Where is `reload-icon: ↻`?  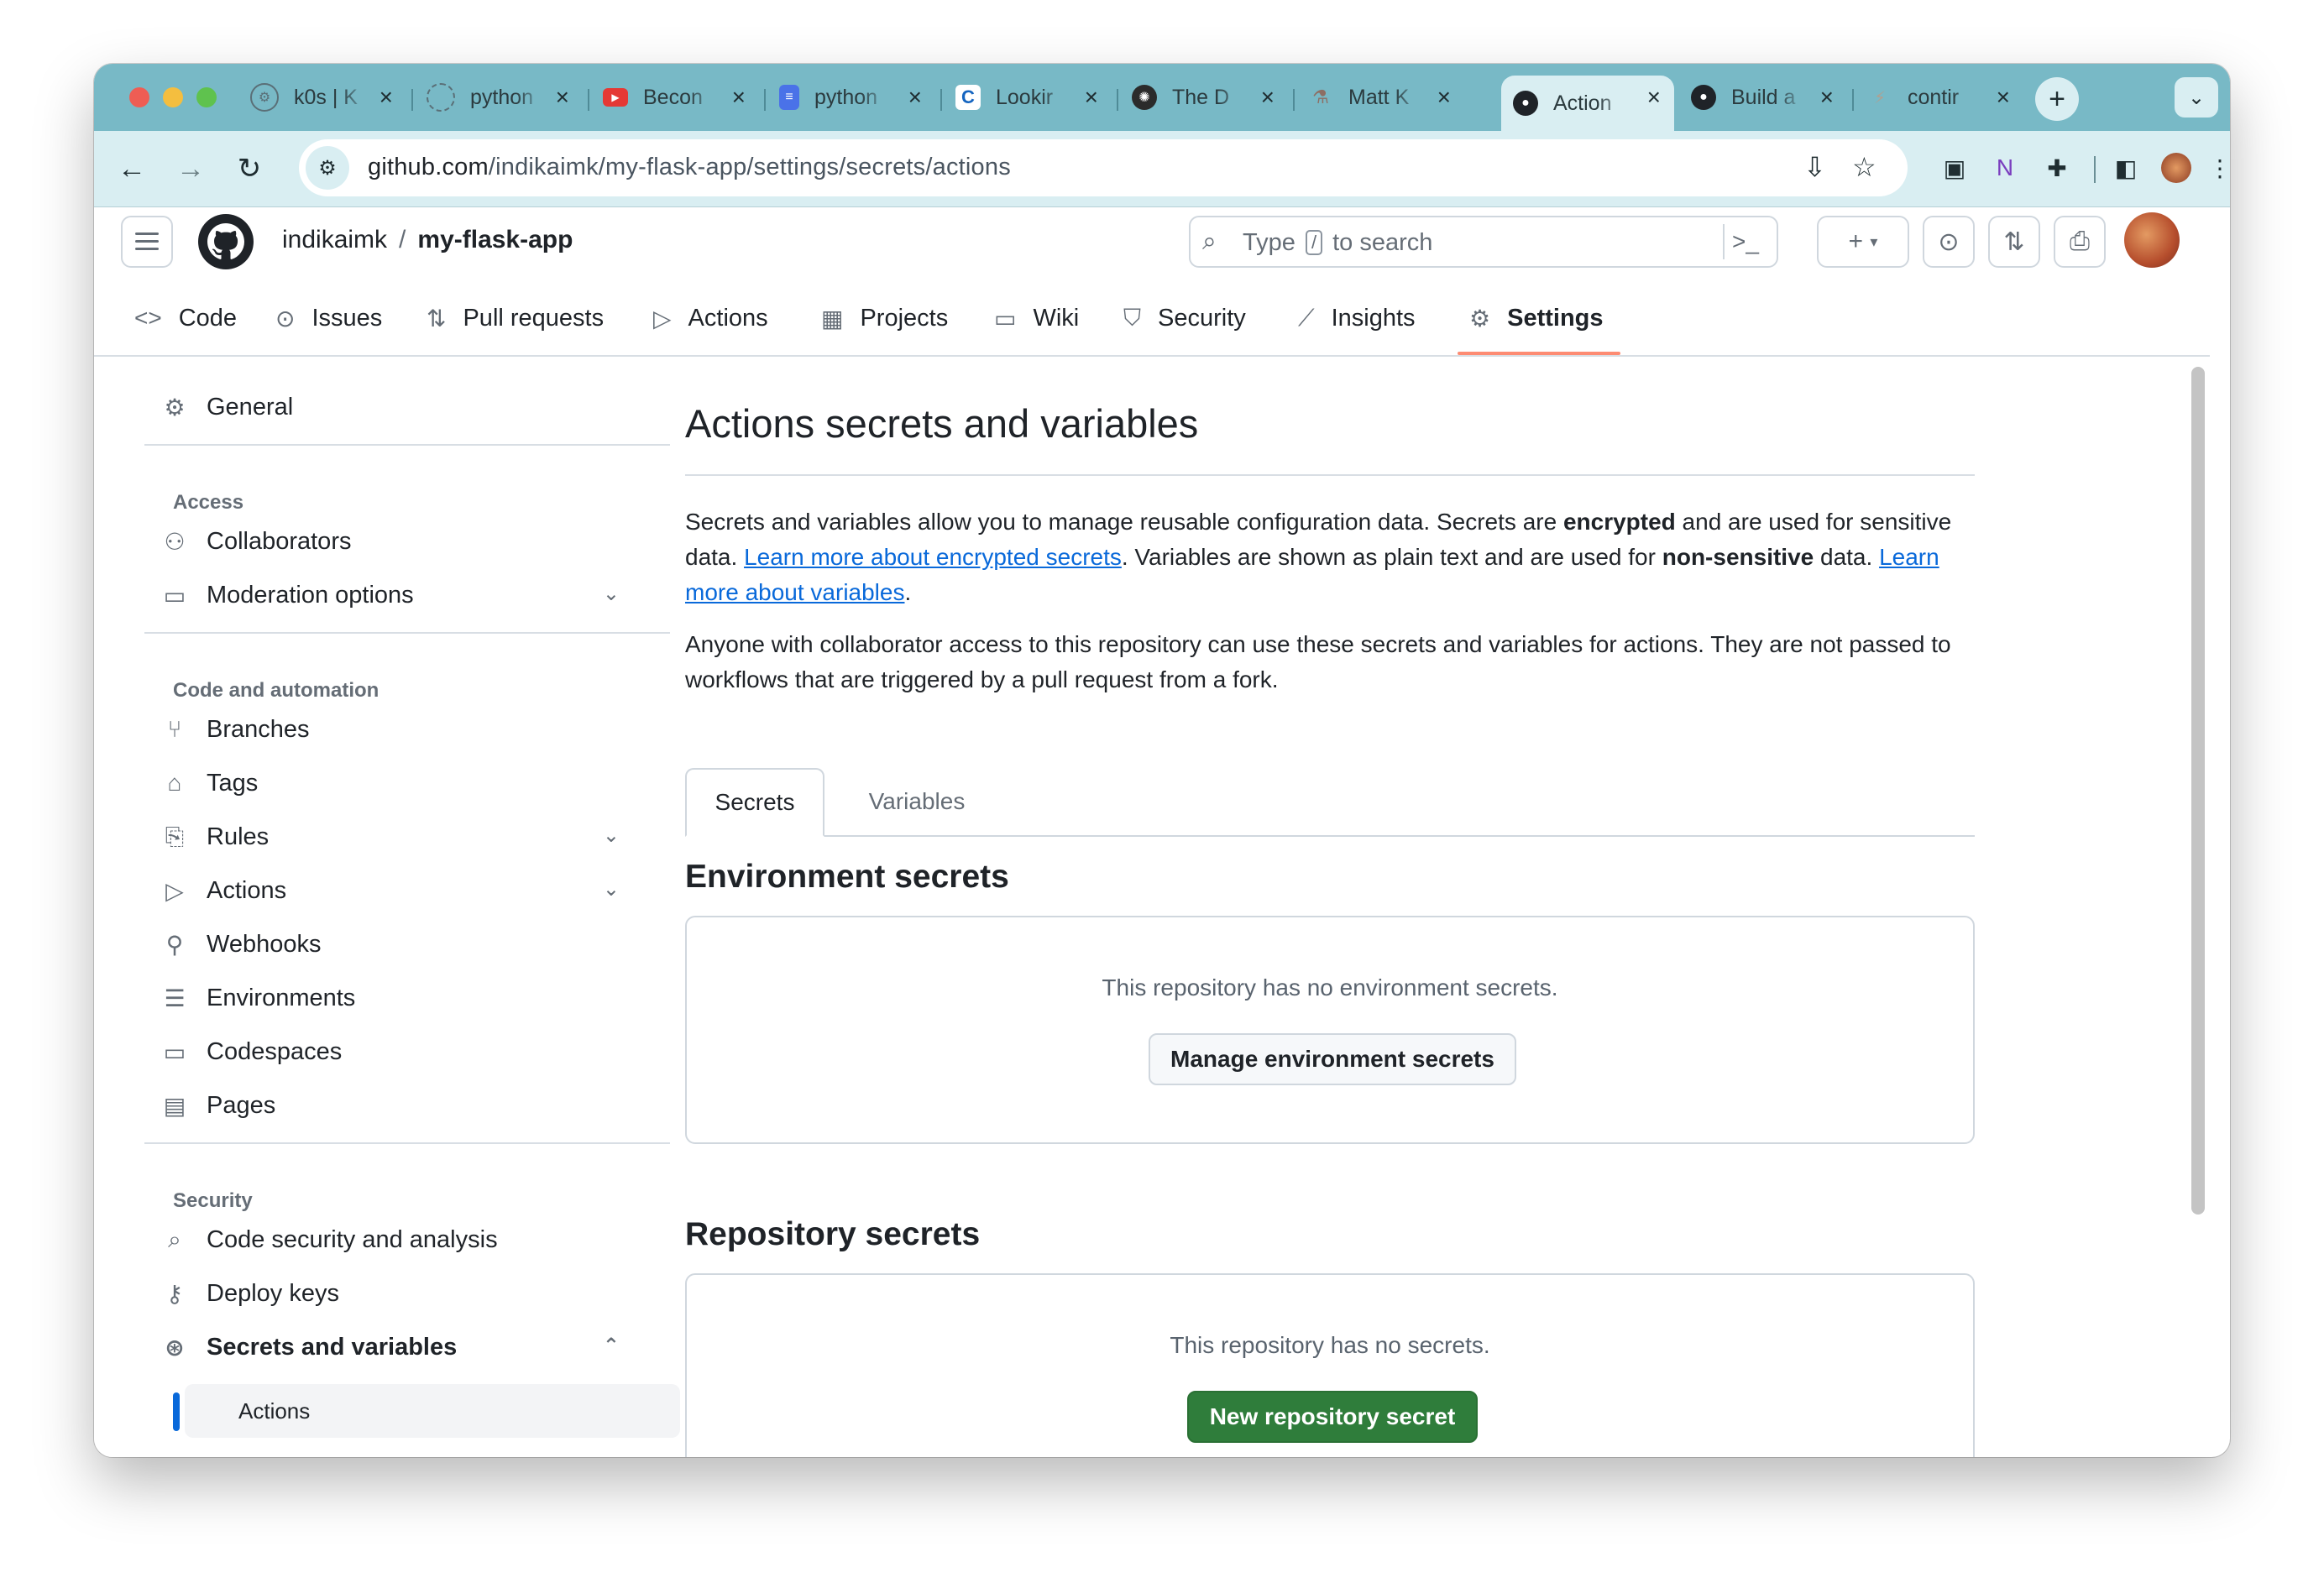 reload-icon: ↻ is located at coordinates (250, 168).